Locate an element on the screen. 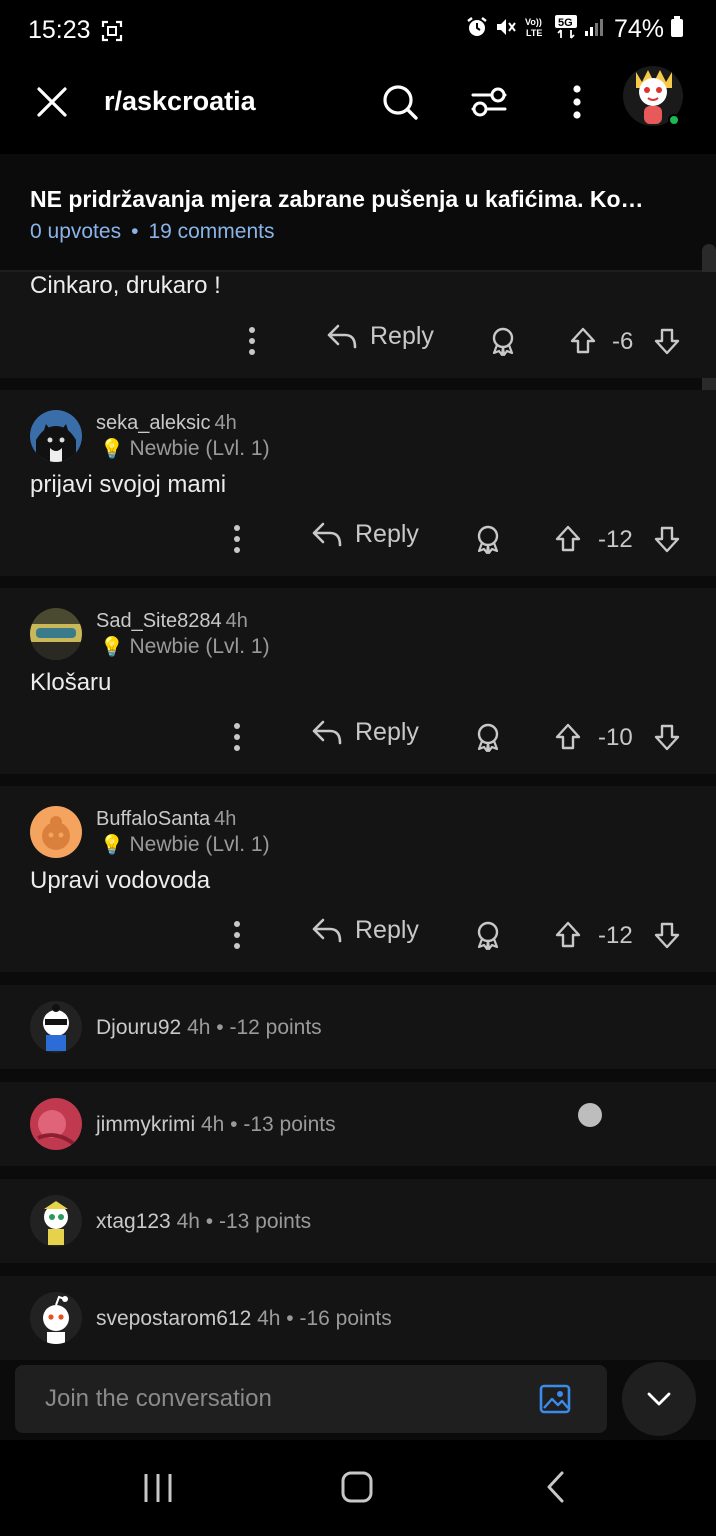  username: Djouru92 is located at coordinates (138, 1027).